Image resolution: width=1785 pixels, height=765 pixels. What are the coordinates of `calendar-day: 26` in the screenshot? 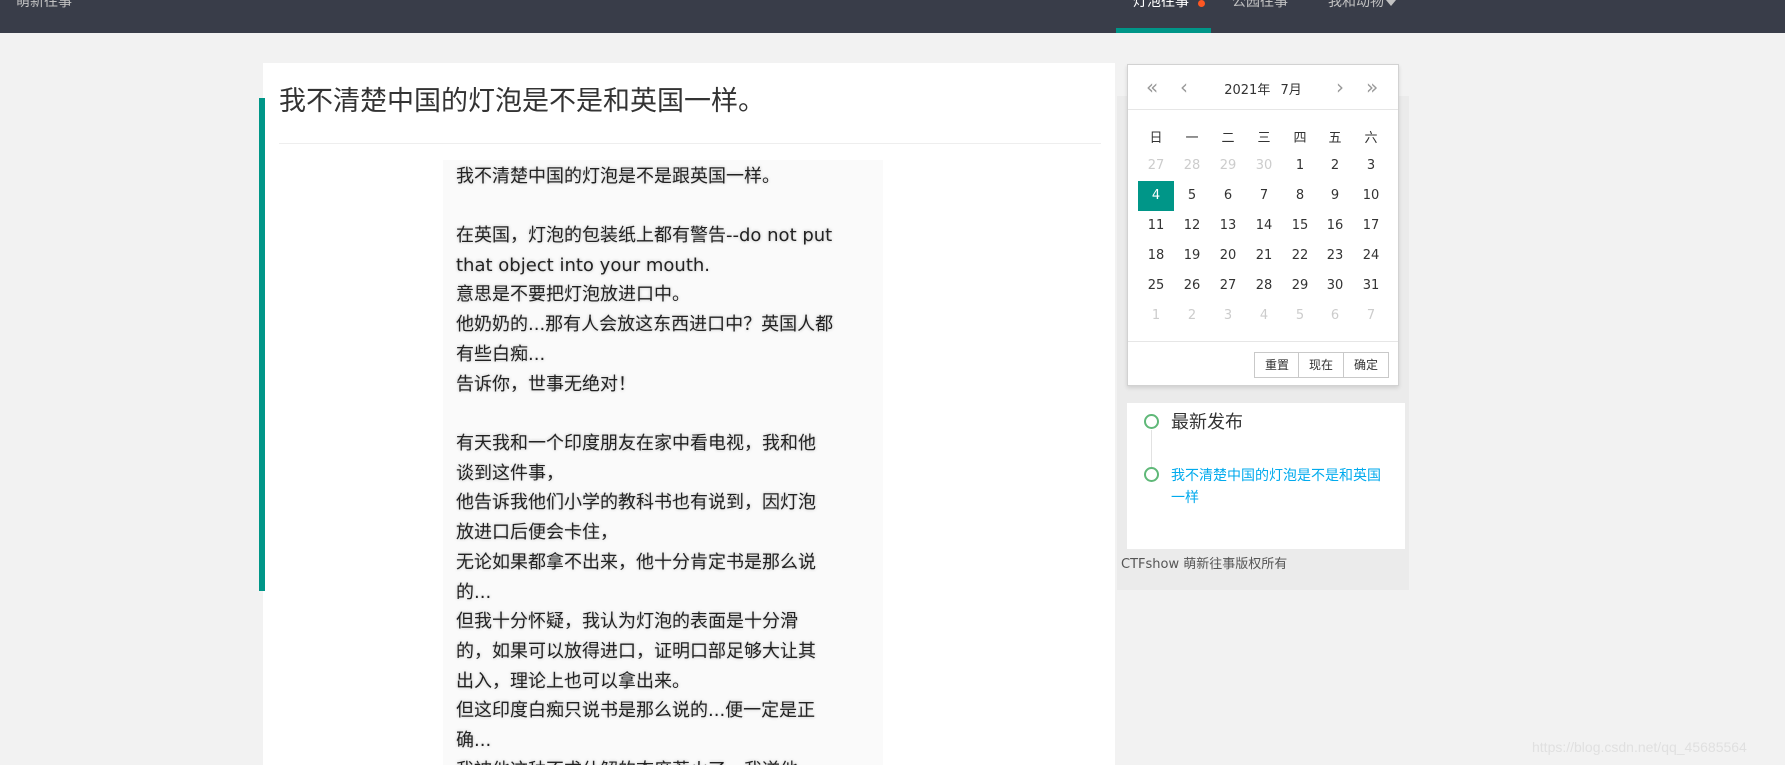 It's located at (1192, 286).